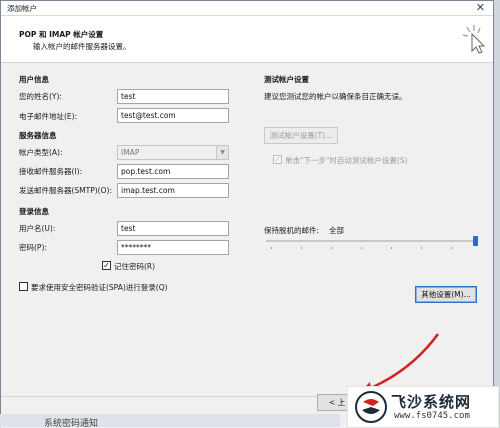 The image size is (500, 428). I want to click on offline-mail-label: 保持脱机的邮件:, so click(292, 230).